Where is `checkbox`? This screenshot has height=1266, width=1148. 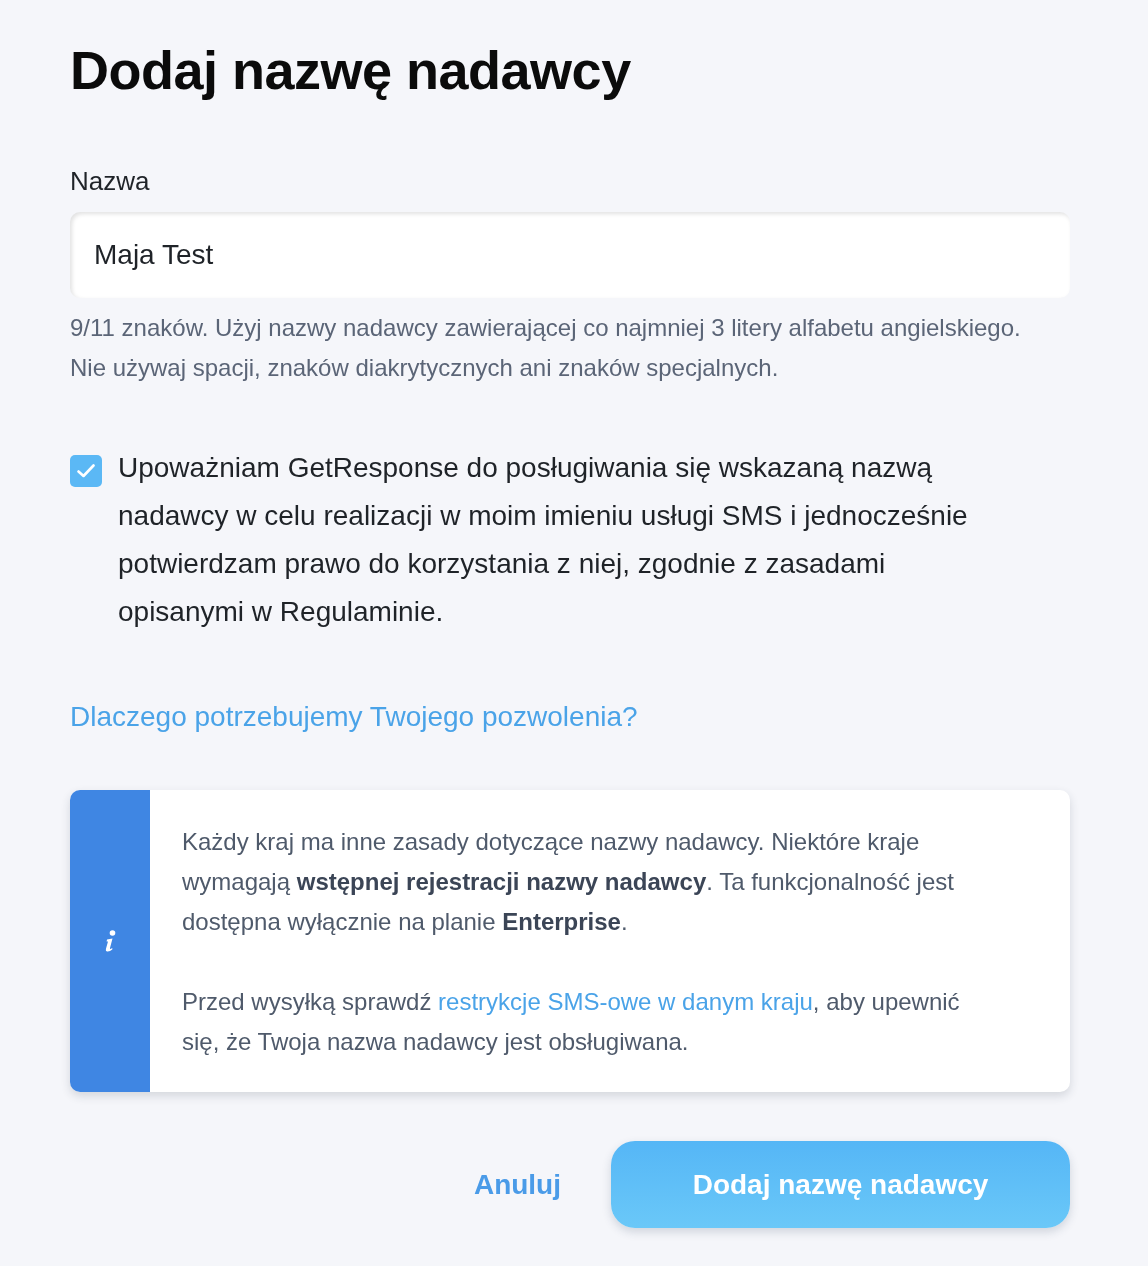 checkbox is located at coordinates (86, 471).